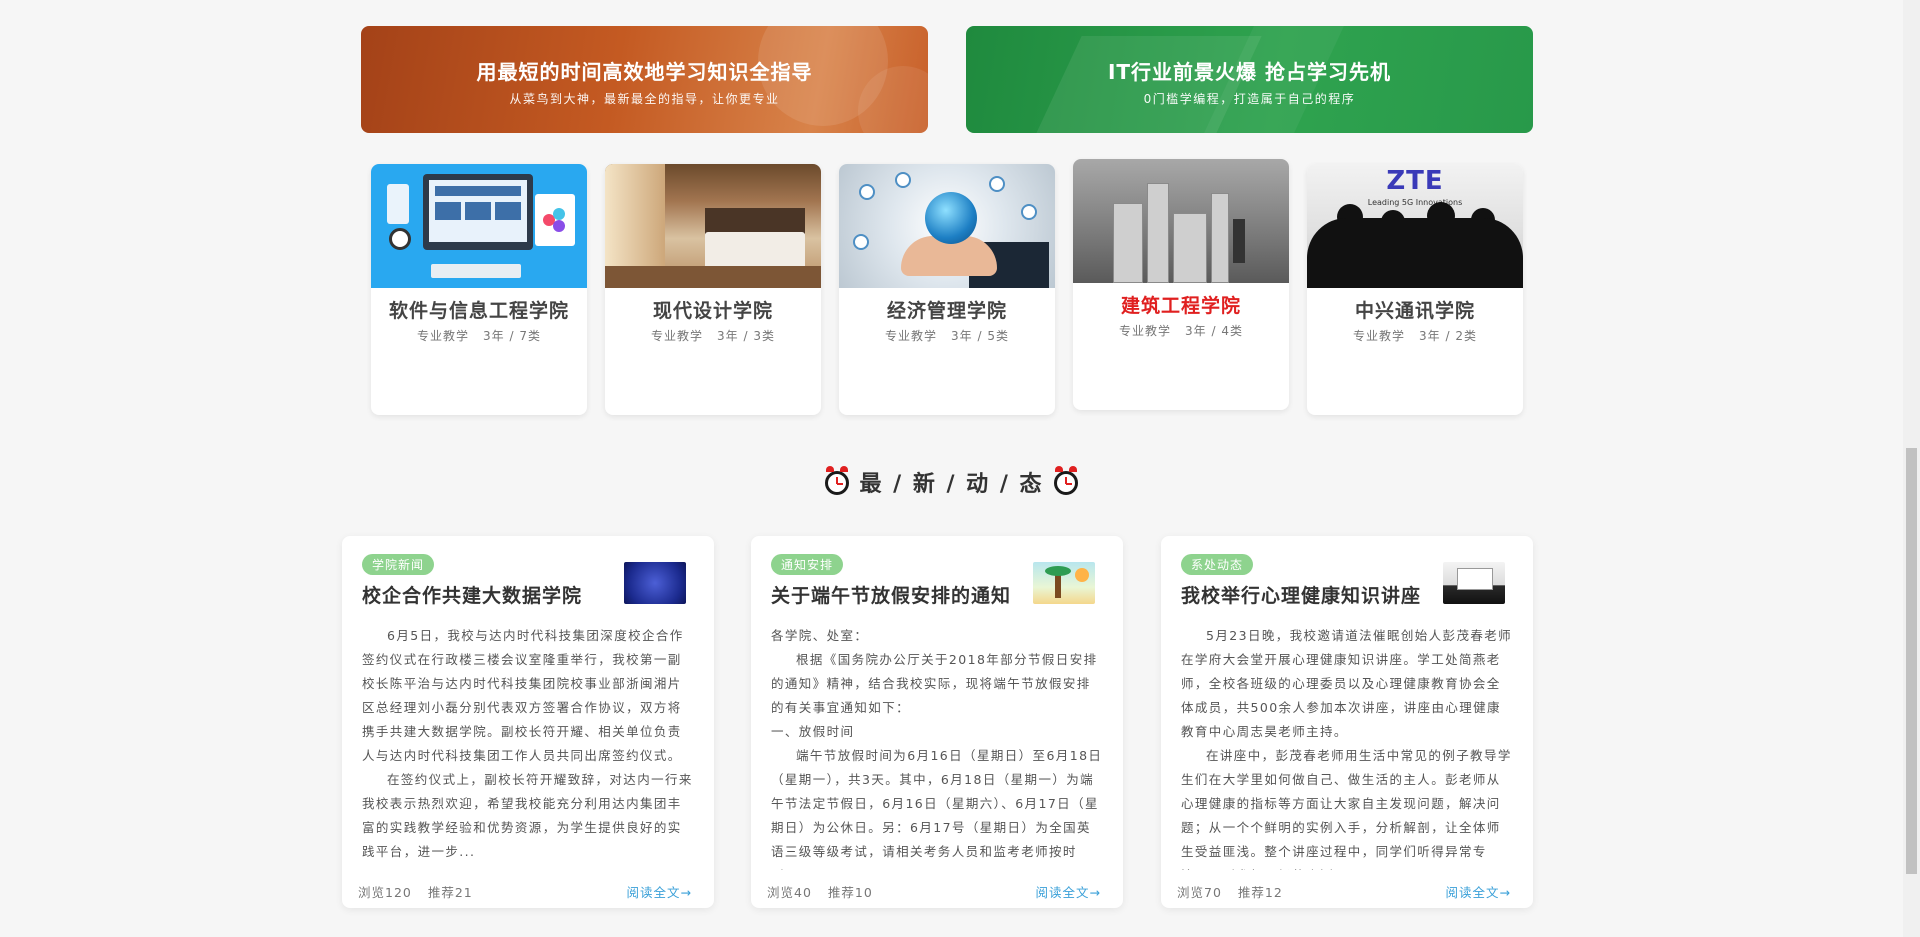  Describe the element at coordinates (947, 289) in the screenshot. I see `college-card-economics: 经济管理学院 专业教学 3年 / 5类` at that location.